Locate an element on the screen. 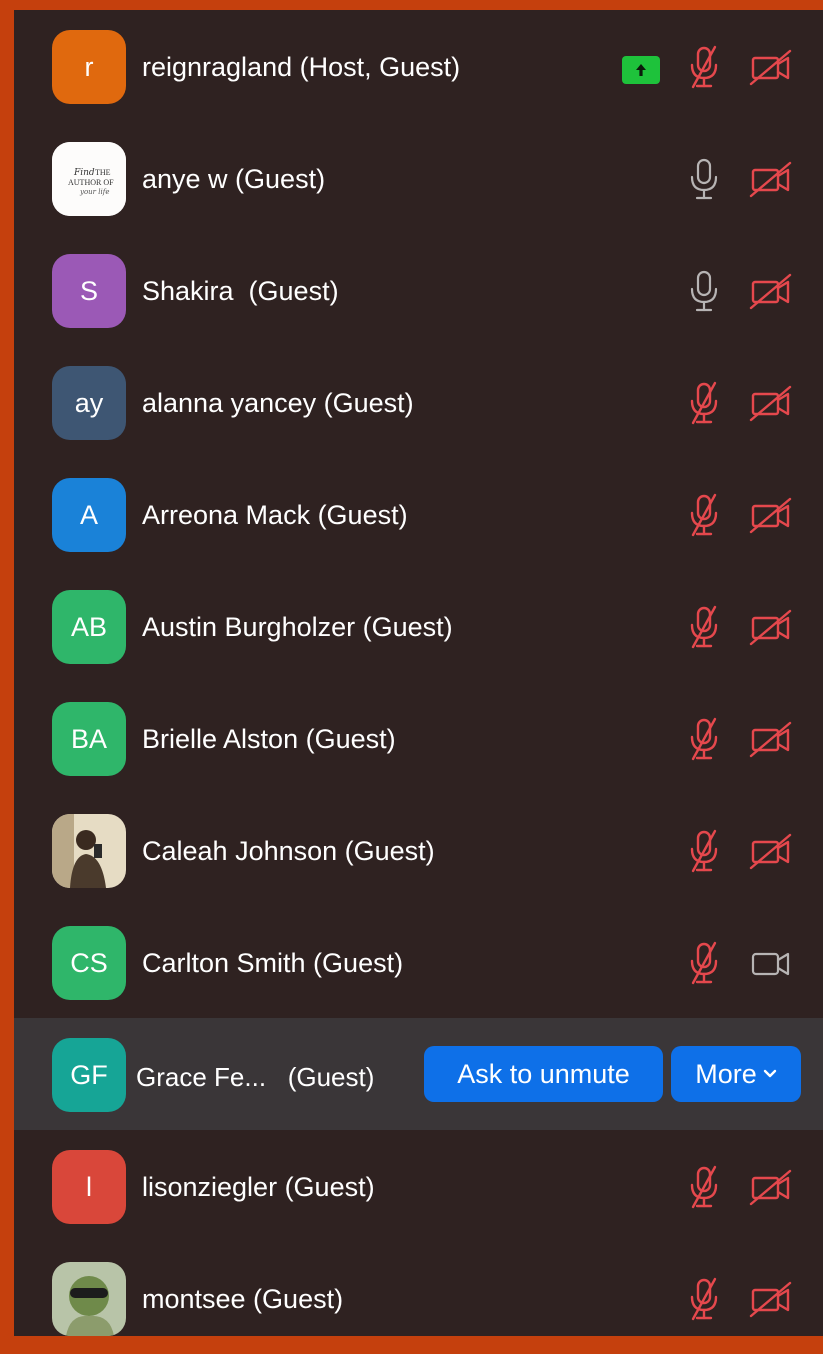  more-label: More is located at coordinates (726, 1073).